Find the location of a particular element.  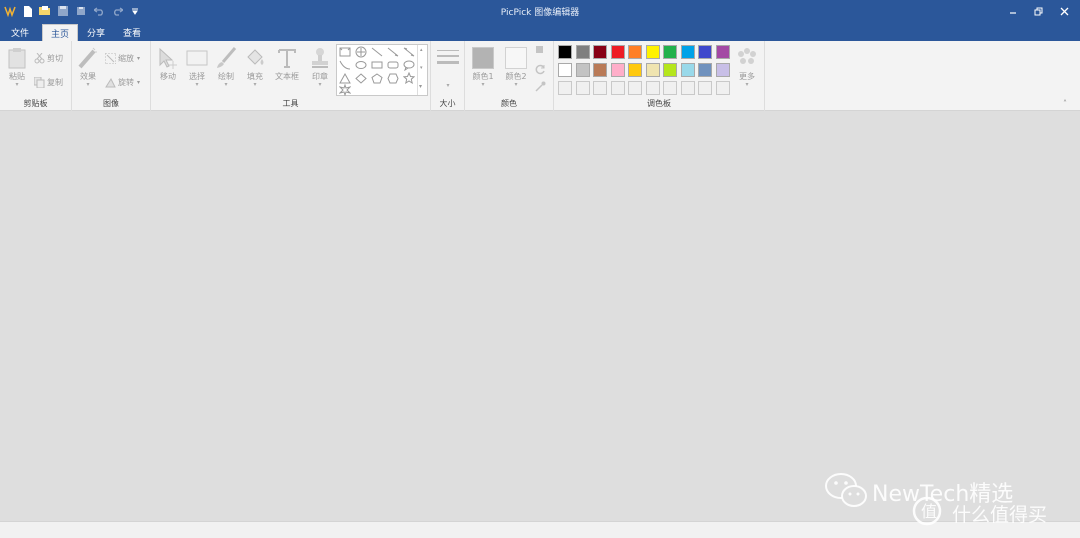

color2-button: 颜色2 ▾ is located at coordinates (516, 67).